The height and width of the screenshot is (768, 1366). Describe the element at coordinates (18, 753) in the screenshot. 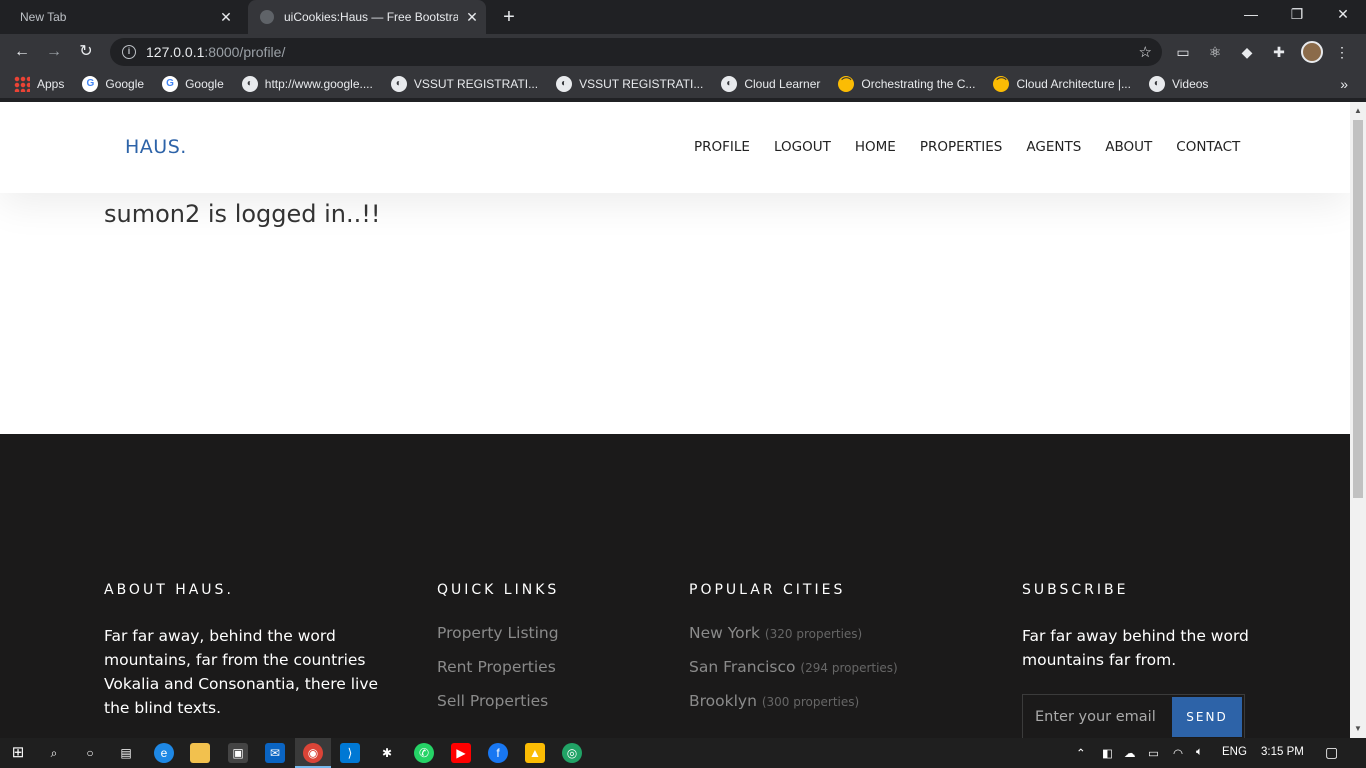

I see `windows-start-icon: ⊞` at that location.